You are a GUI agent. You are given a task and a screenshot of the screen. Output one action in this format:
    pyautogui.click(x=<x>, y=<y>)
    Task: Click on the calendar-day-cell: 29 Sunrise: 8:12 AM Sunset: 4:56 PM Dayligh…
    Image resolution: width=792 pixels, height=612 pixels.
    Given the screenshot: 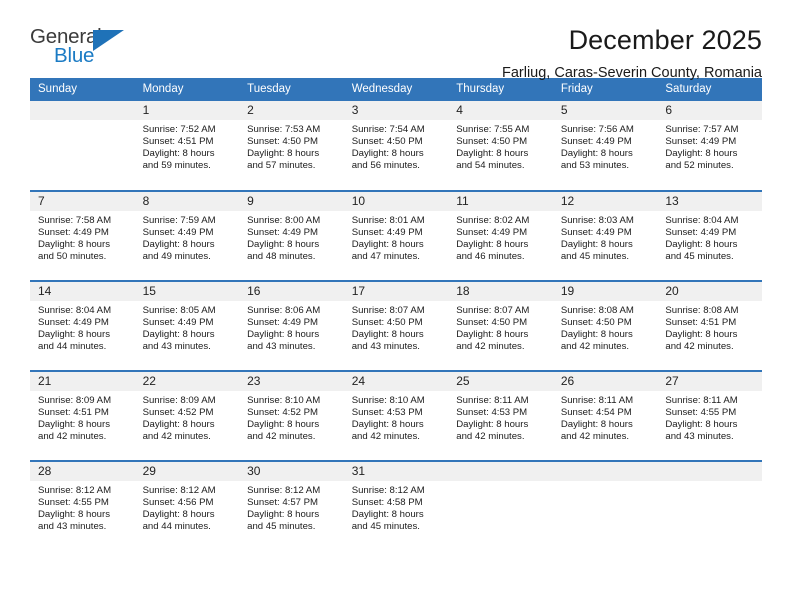 What is the action you would take?
    pyautogui.click(x=187, y=505)
    